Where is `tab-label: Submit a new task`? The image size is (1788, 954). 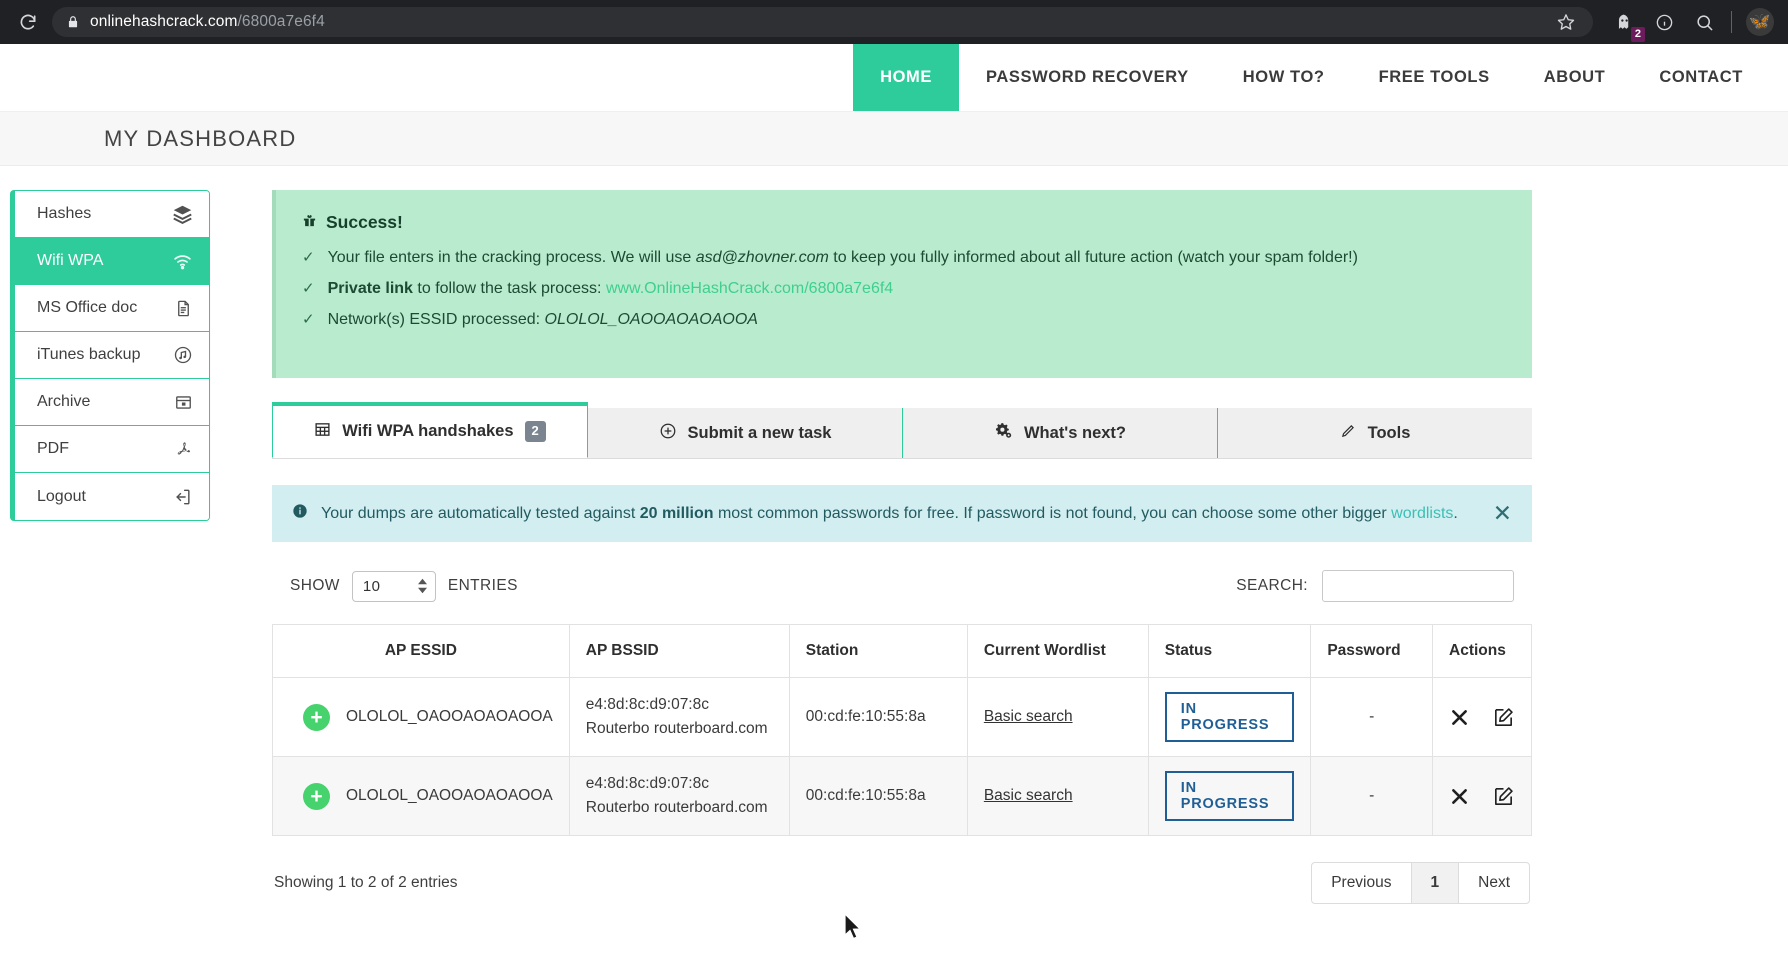 tab-label: Submit a new task is located at coordinates (759, 432).